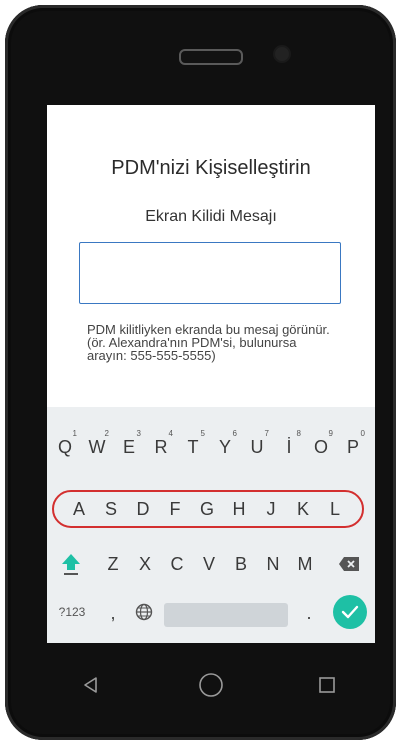 The height and width of the screenshot is (745, 401). I want to click on key-c: C, so click(177, 564).